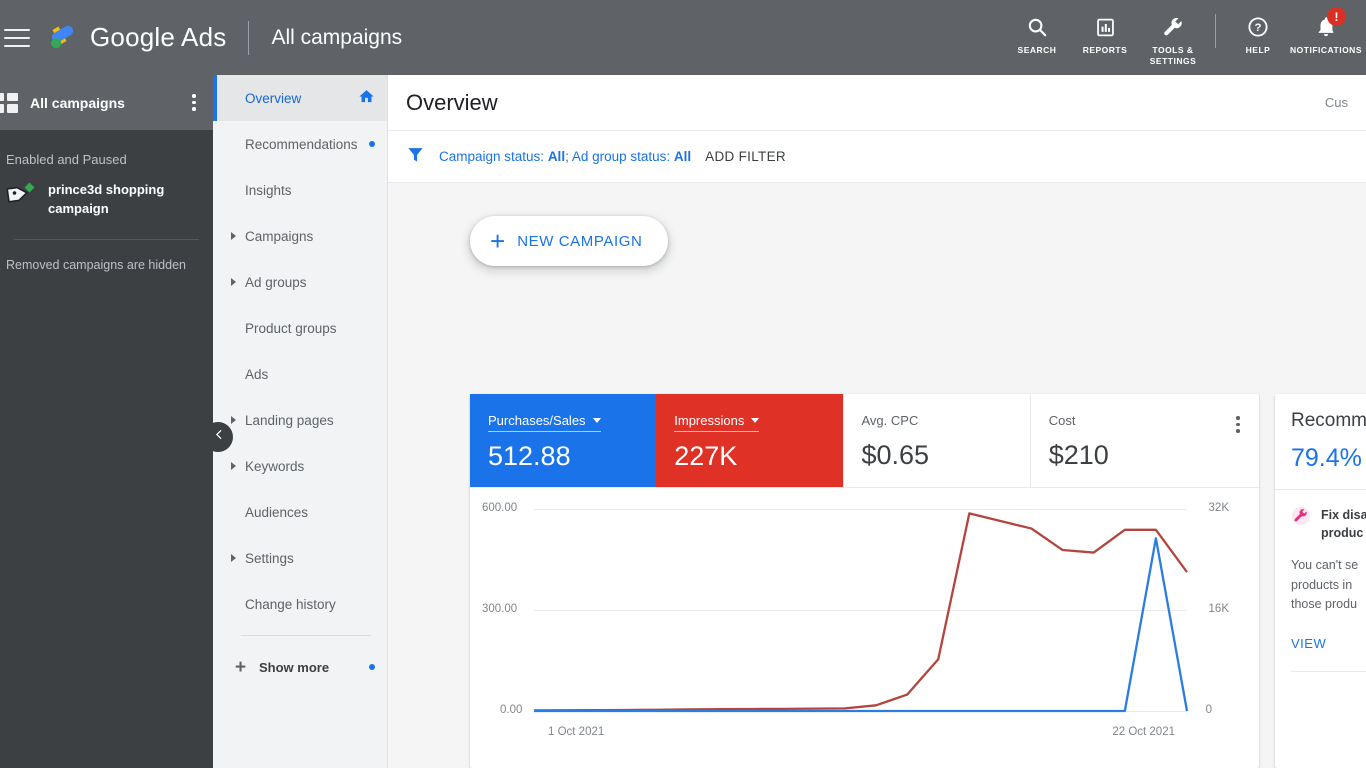 The height and width of the screenshot is (768, 1366). Describe the element at coordinates (544, 422) in the screenshot. I see `scorecard-label-wrap: Purchases/Sales` at that location.